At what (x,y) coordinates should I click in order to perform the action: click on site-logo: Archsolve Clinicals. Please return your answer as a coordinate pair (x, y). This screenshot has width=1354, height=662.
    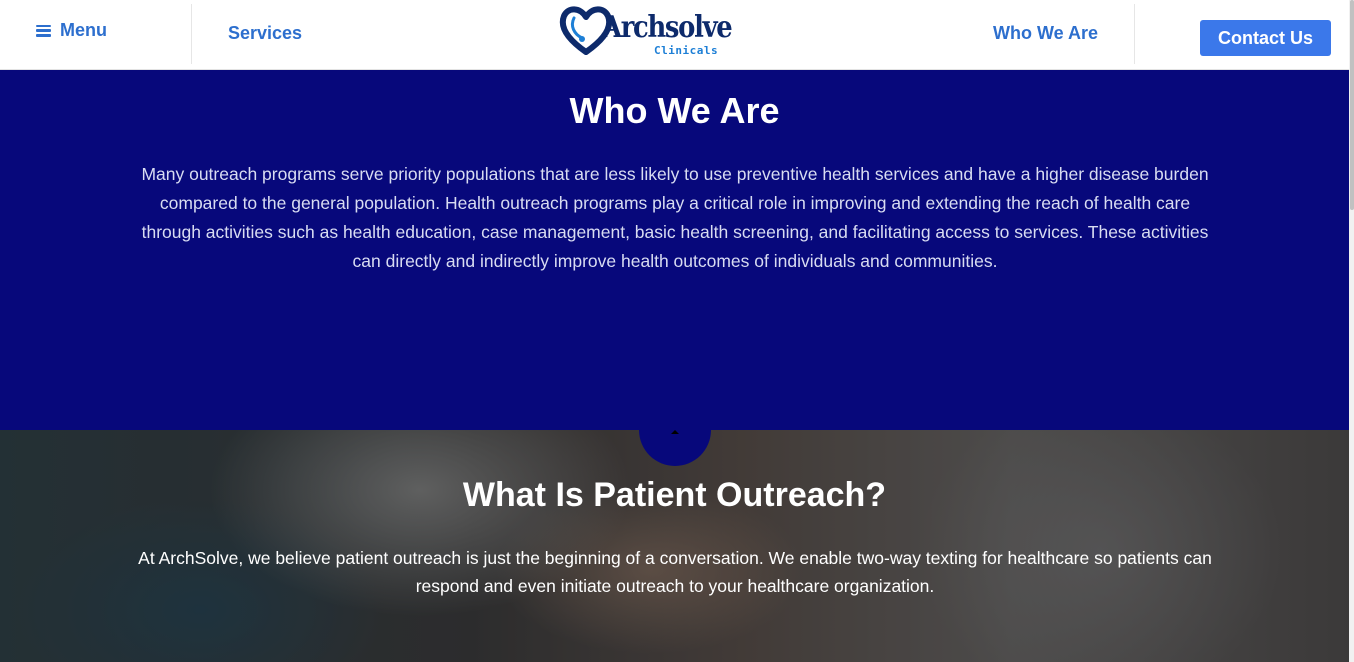
    Looking at the image, I should click on (648, 32).